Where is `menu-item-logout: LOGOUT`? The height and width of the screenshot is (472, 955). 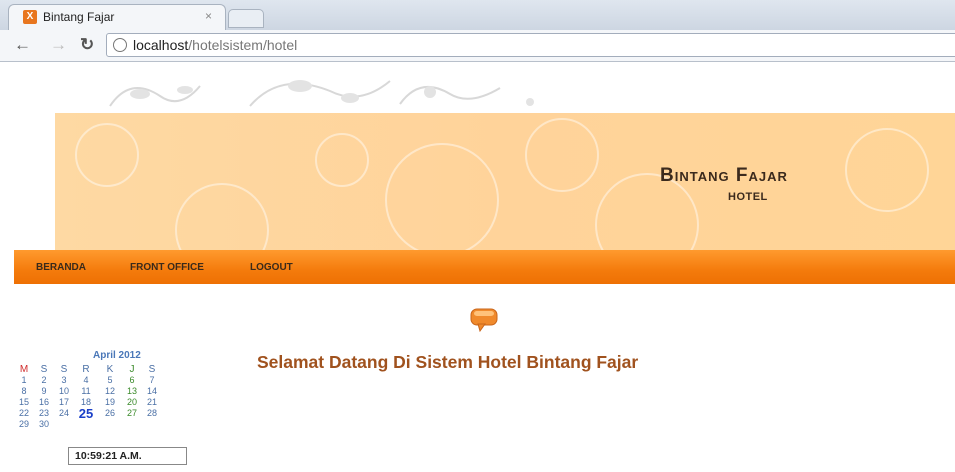 menu-item-logout: LOGOUT is located at coordinates (271, 267).